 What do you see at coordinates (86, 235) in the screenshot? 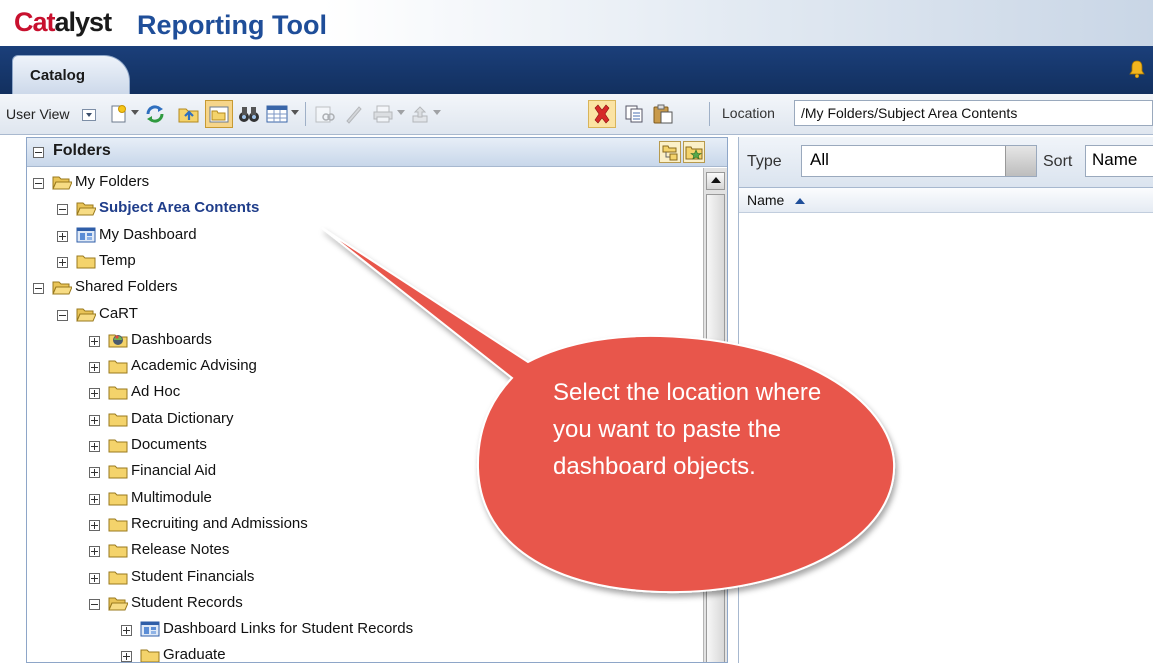
I see `dashboard-icon` at bounding box center [86, 235].